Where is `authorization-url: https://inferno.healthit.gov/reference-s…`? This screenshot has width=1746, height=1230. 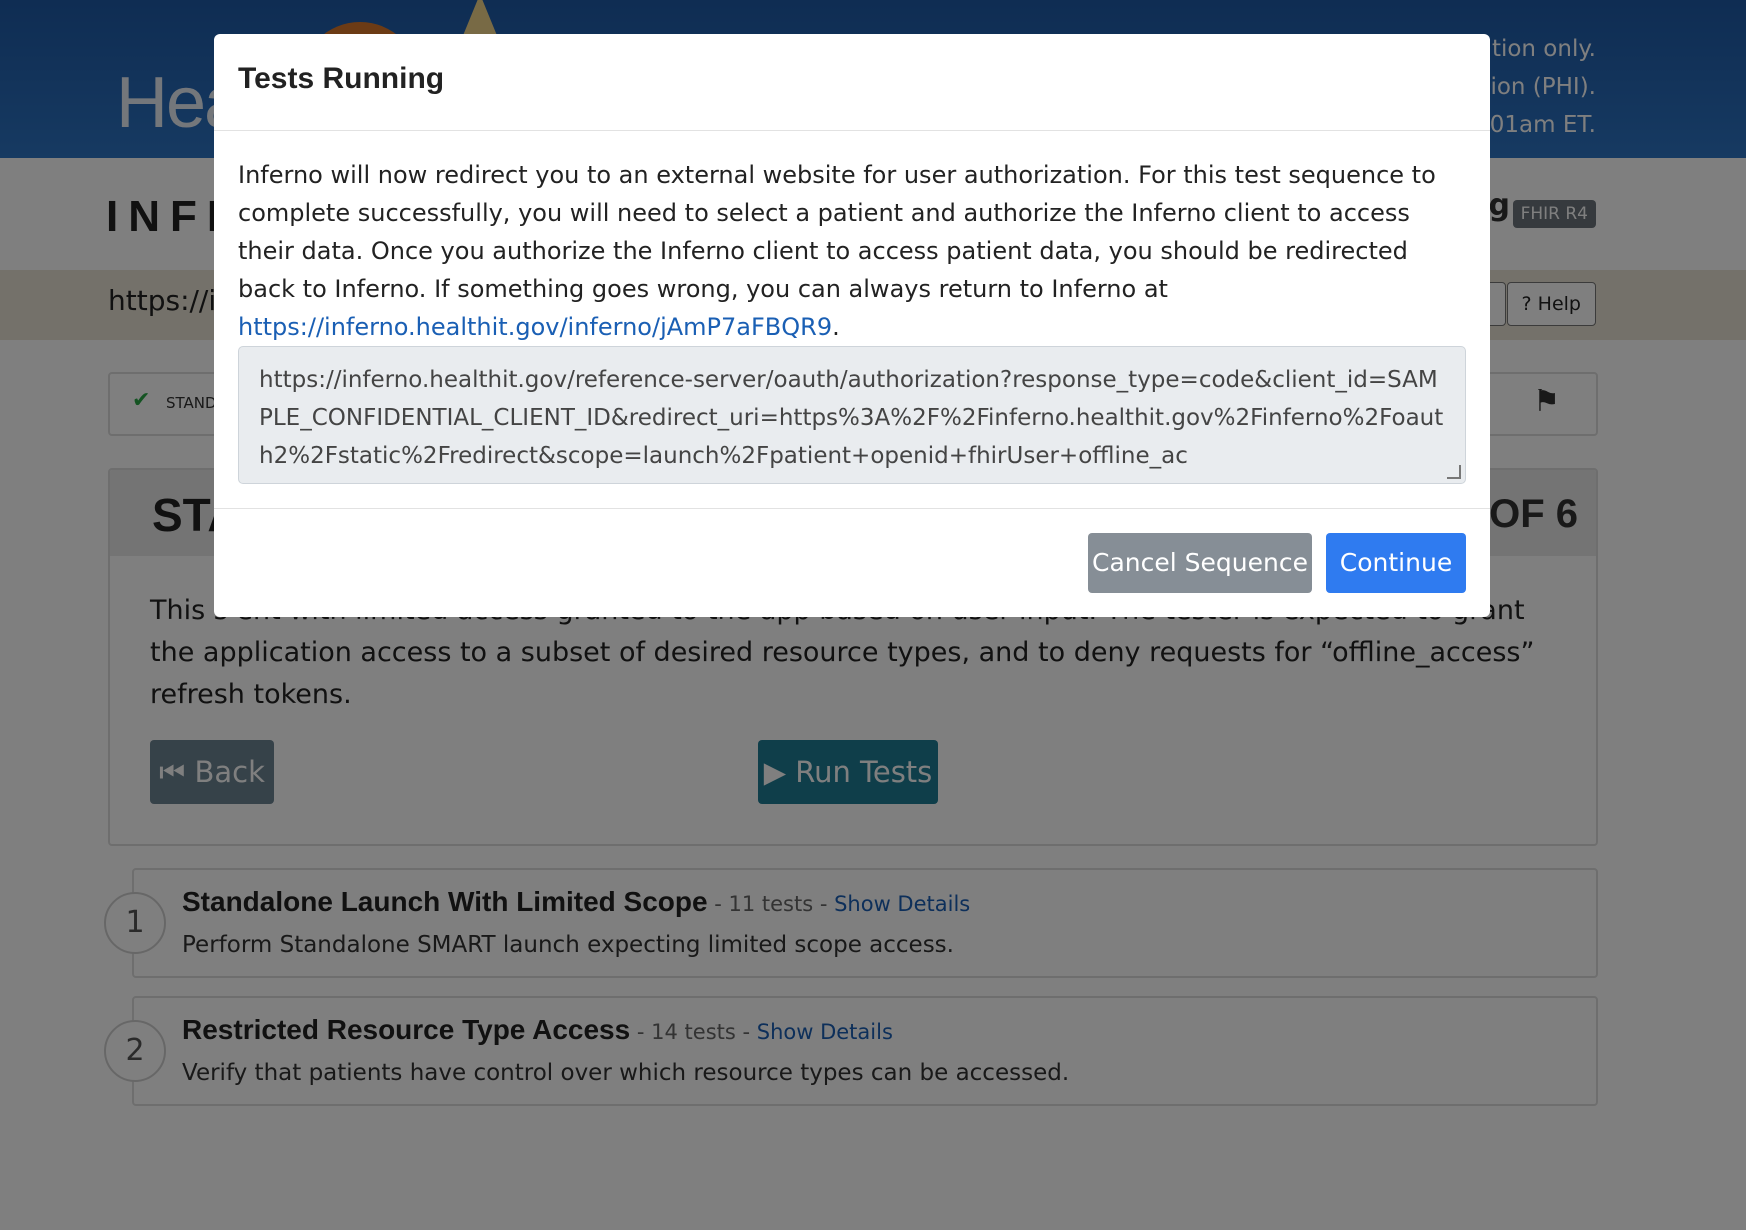
authorization-url: https://inferno.healthit.gov/reference-s… is located at coordinates (851, 418).